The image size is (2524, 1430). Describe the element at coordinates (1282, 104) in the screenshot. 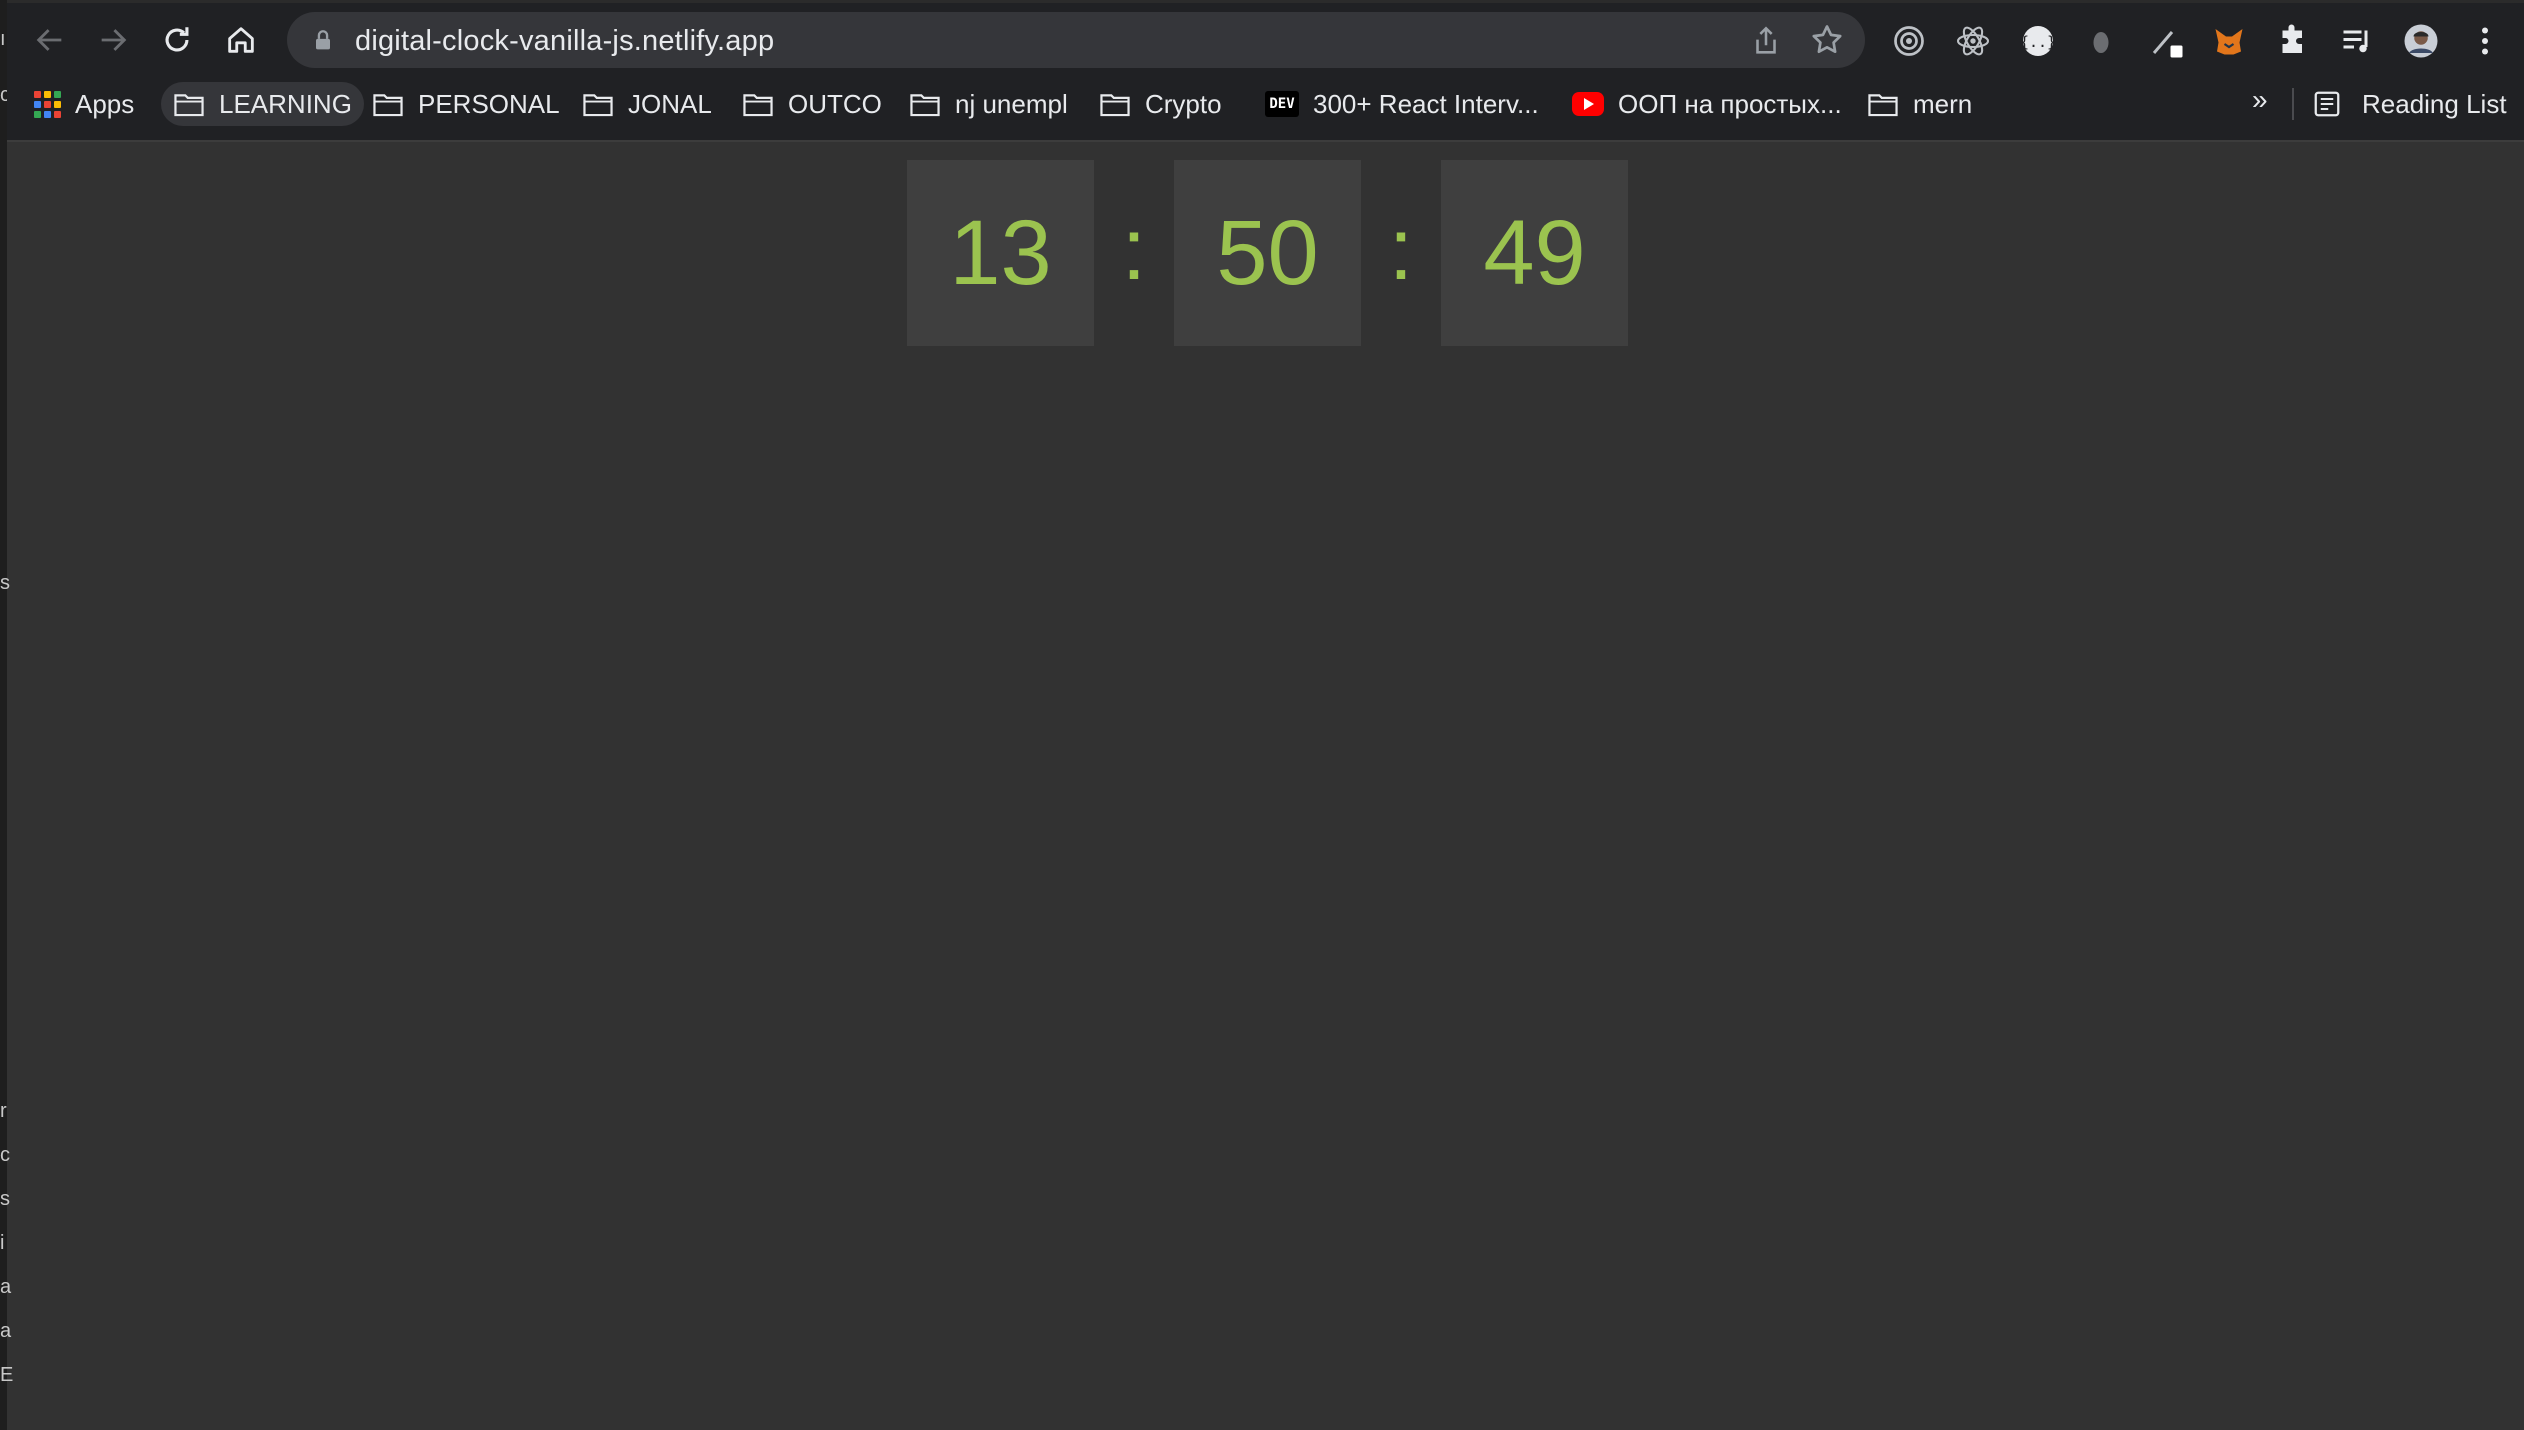

I see `dev-icon: DEV` at that location.